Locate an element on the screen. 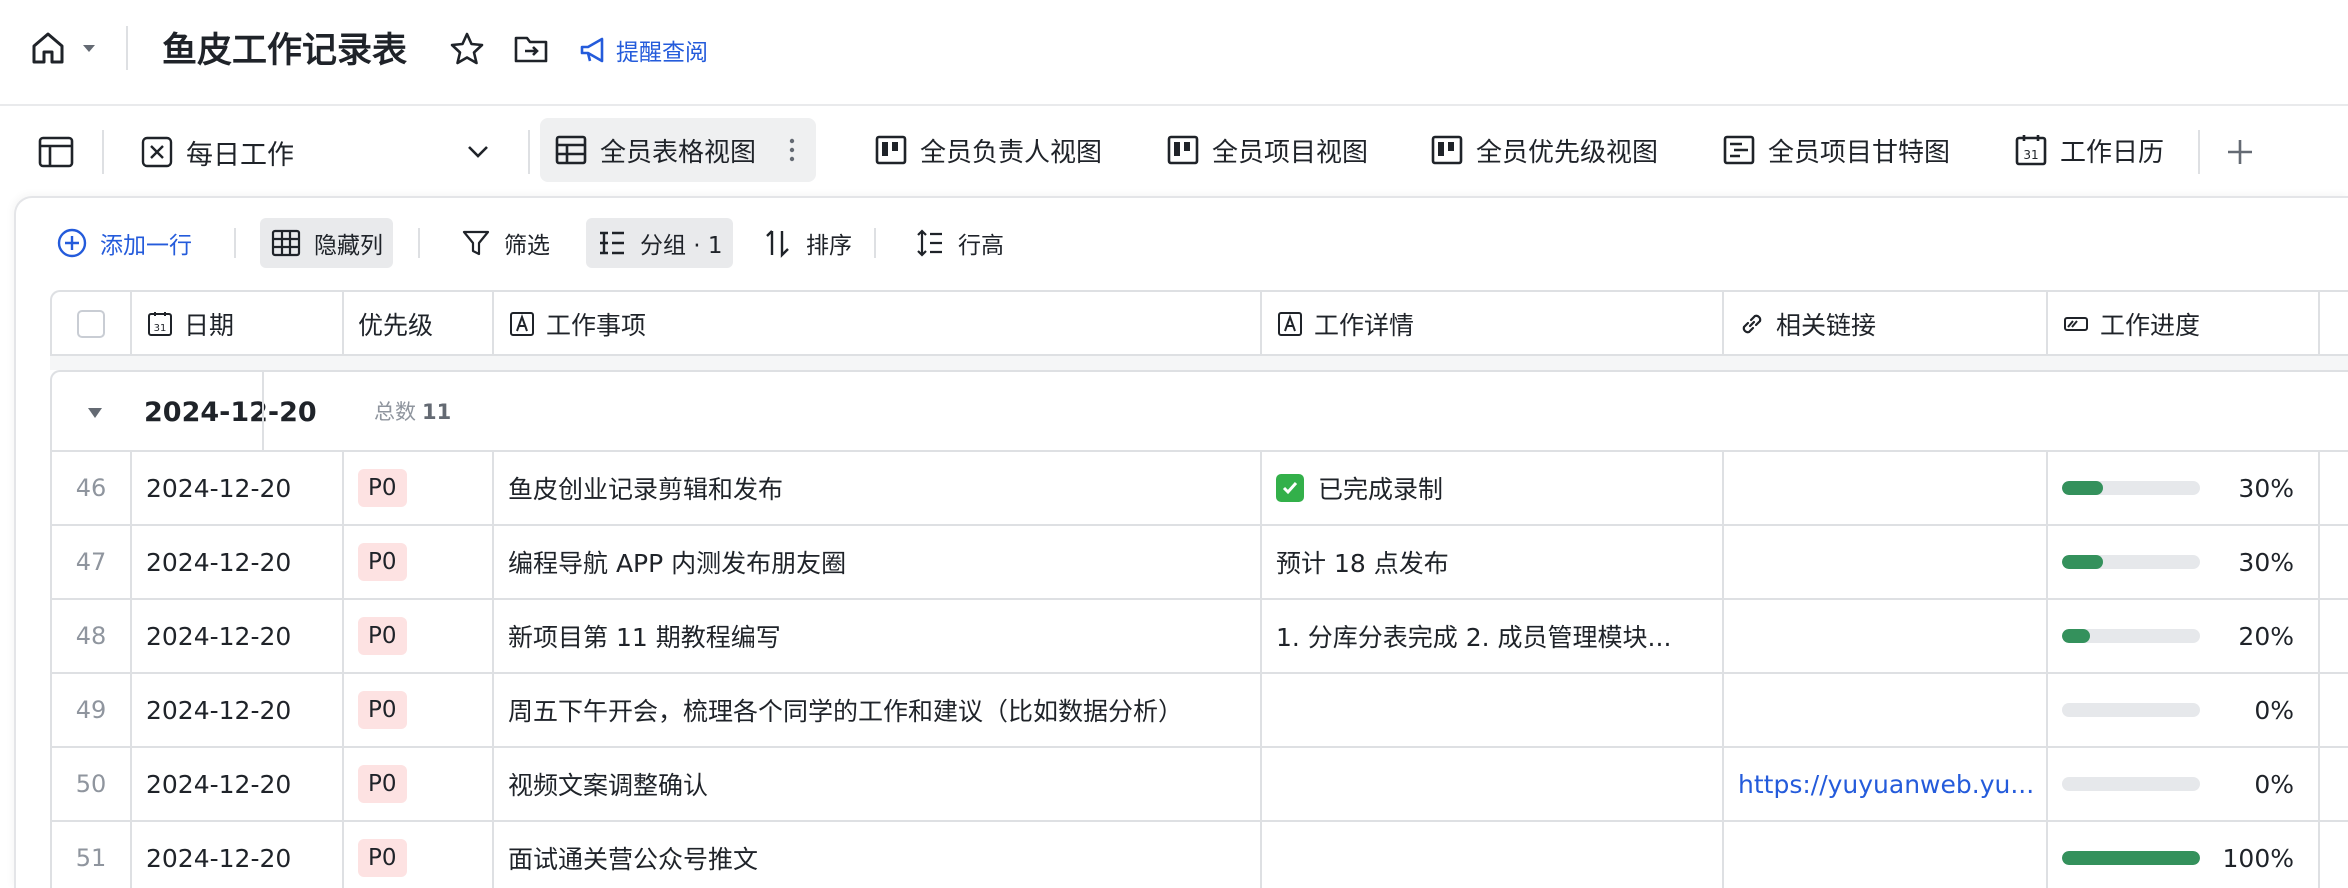 The height and width of the screenshot is (888, 2348). progress-field-icon is located at coordinates (2076, 324).